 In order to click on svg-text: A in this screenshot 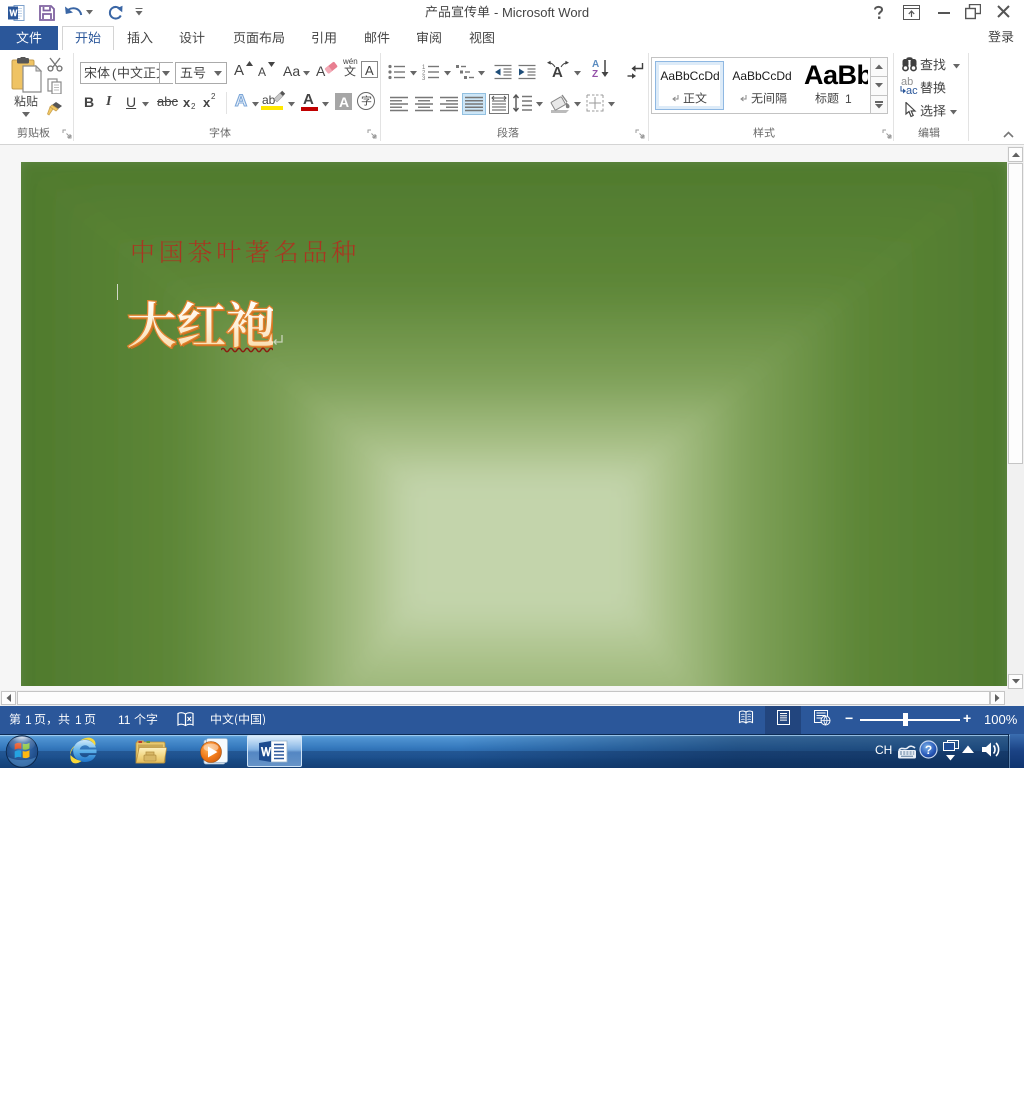, I will do `click(241, 100)`.